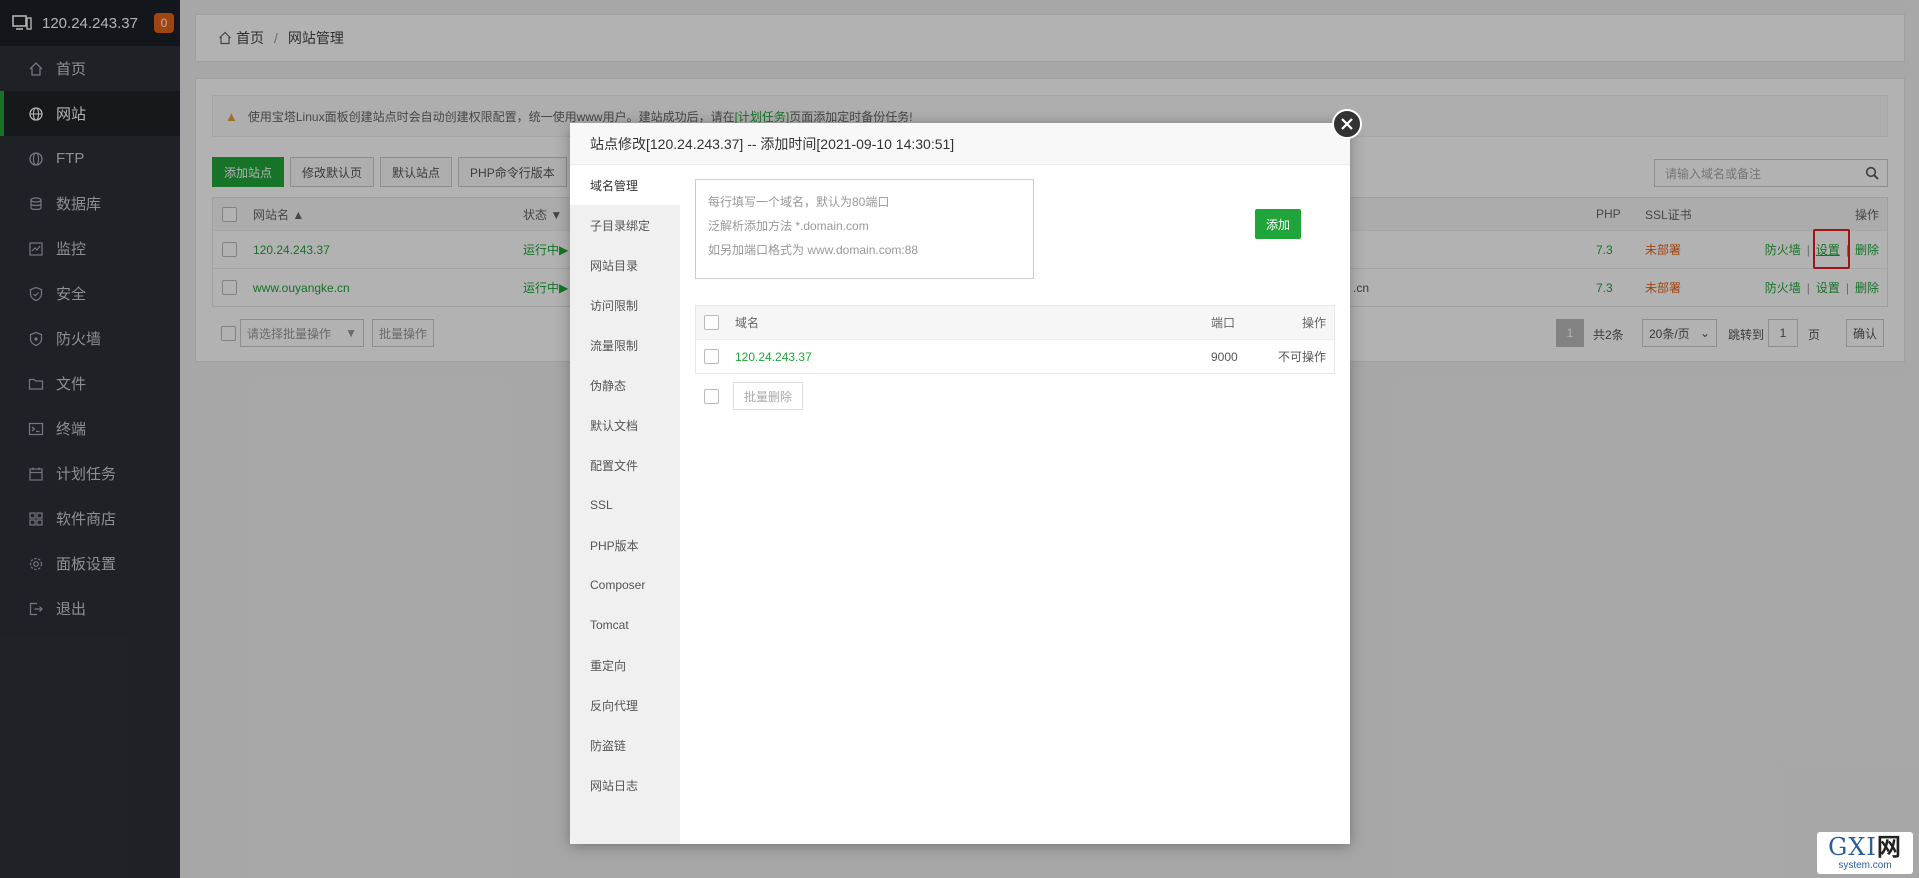  Describe the element at coordinates (625, 305) in the screenshot. I see `menu-access-limit: 访问限制` at that location.